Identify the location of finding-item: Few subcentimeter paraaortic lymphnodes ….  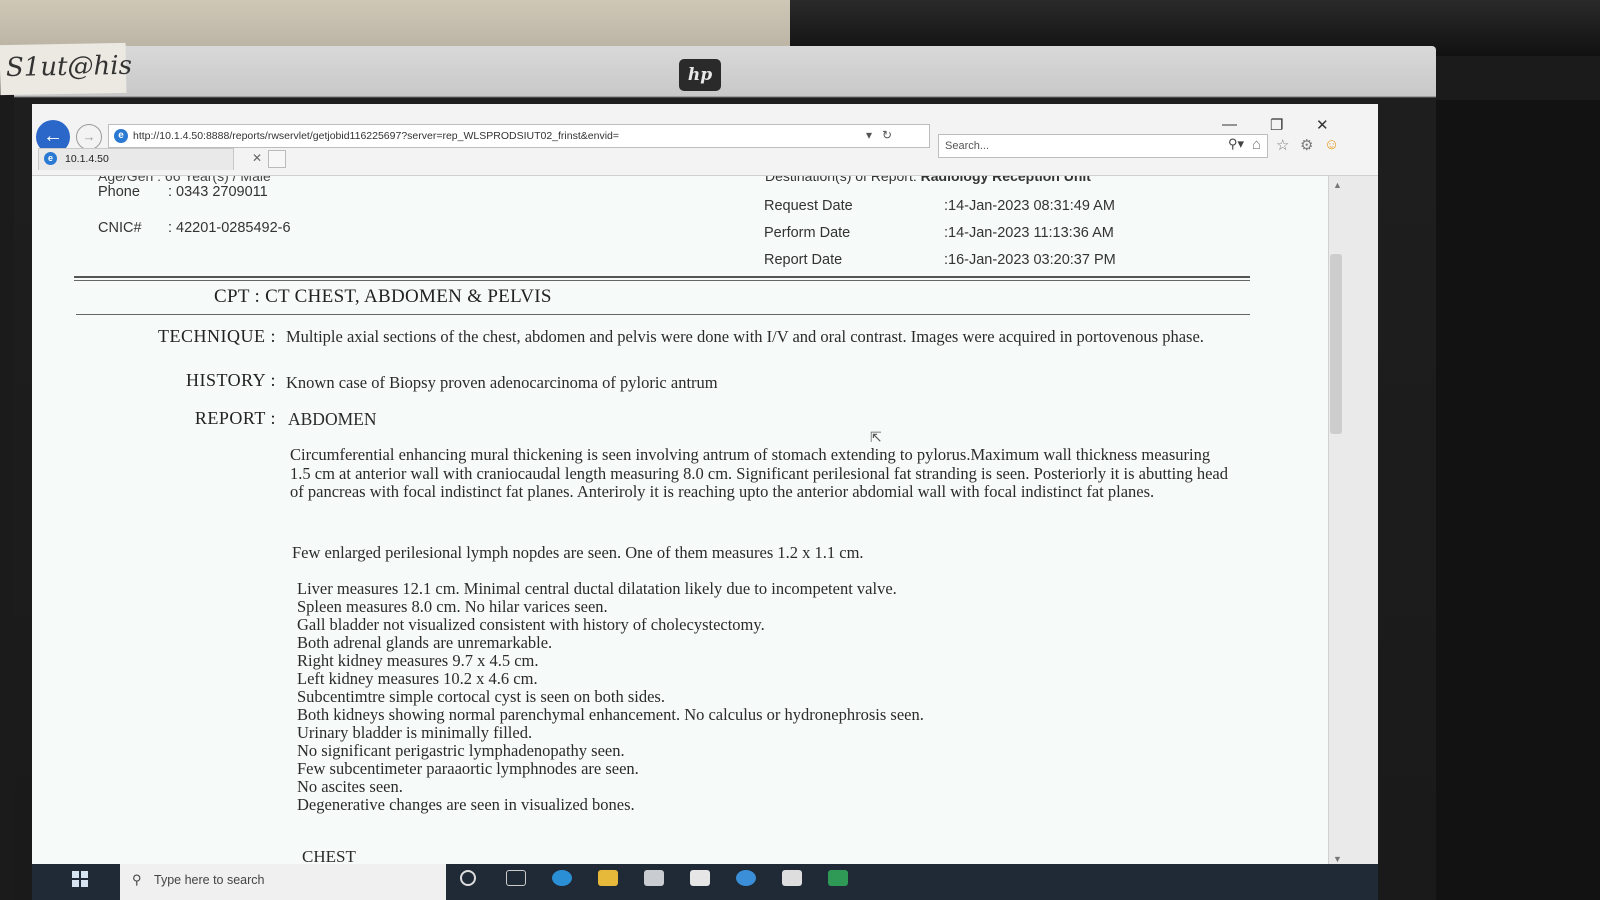
(468, 768).